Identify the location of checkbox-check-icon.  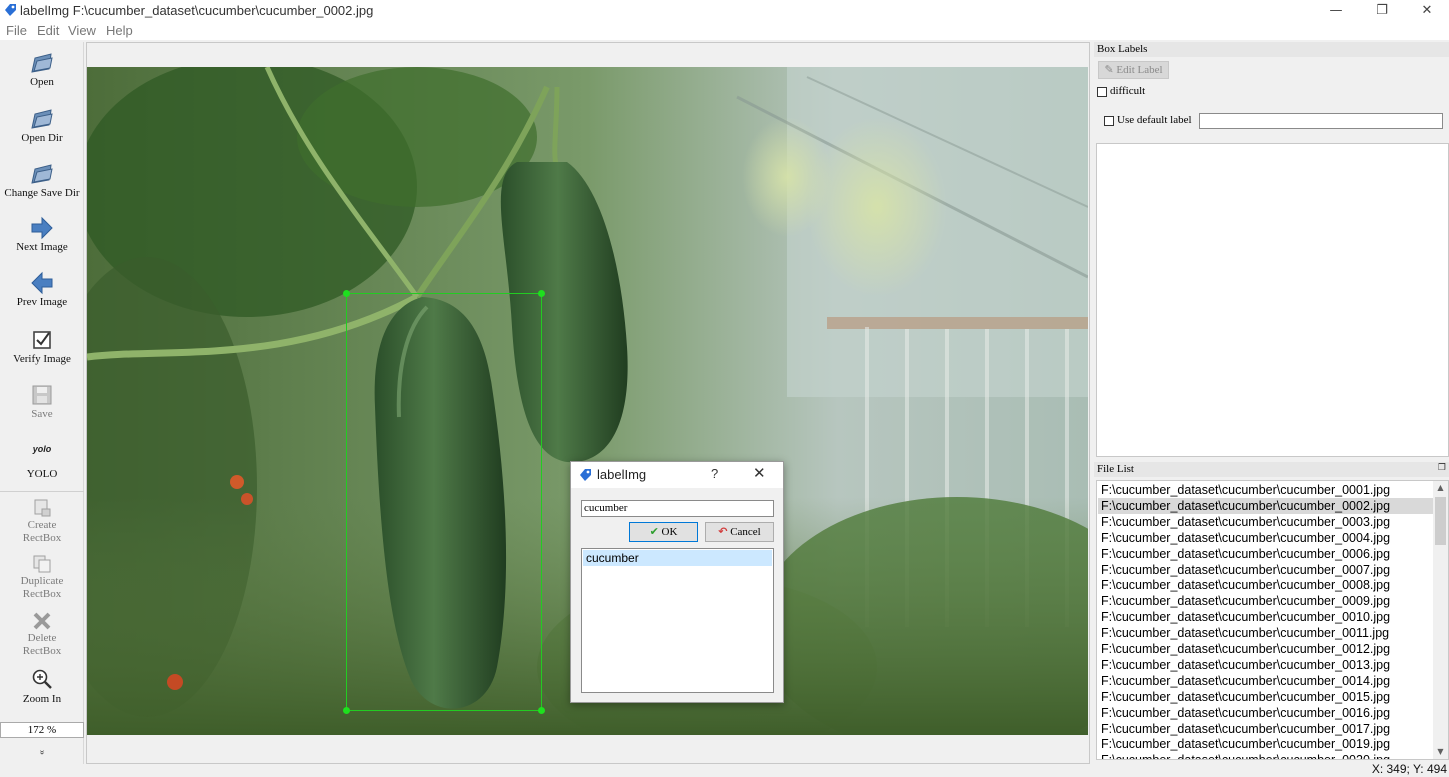
(42, 340).